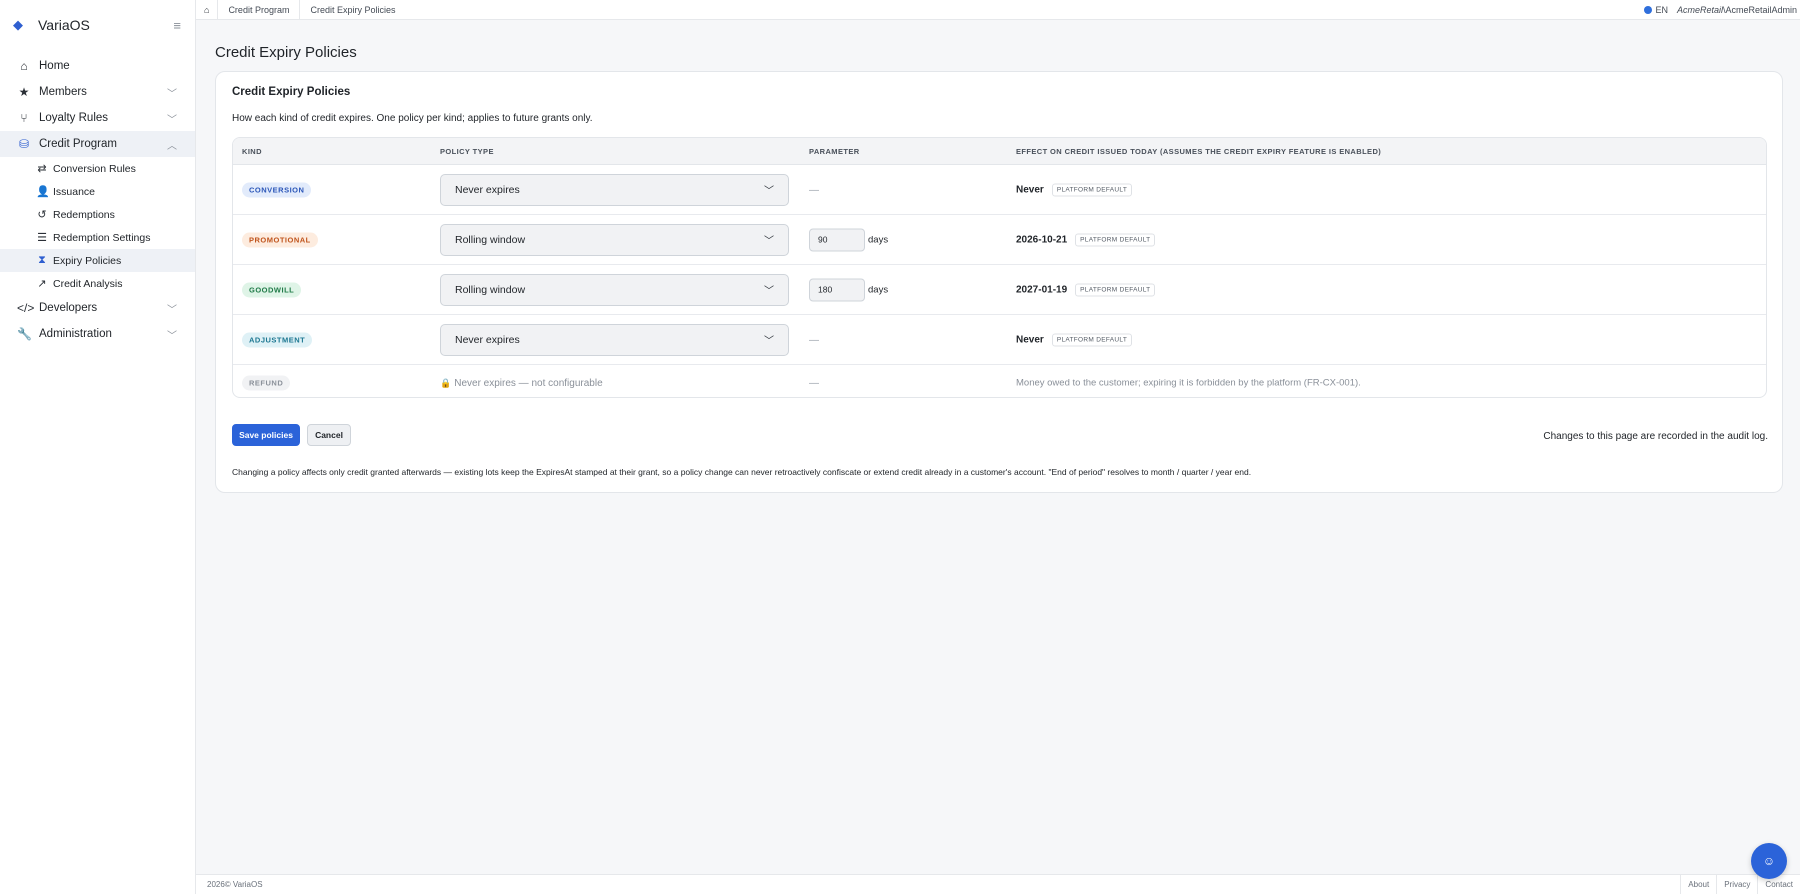 The image size is (1800, 894). Describe the element at coordinates (998, 884) in the screenshot. I see `footer: 2026© VariaOS About Privacy Contact` at that location.